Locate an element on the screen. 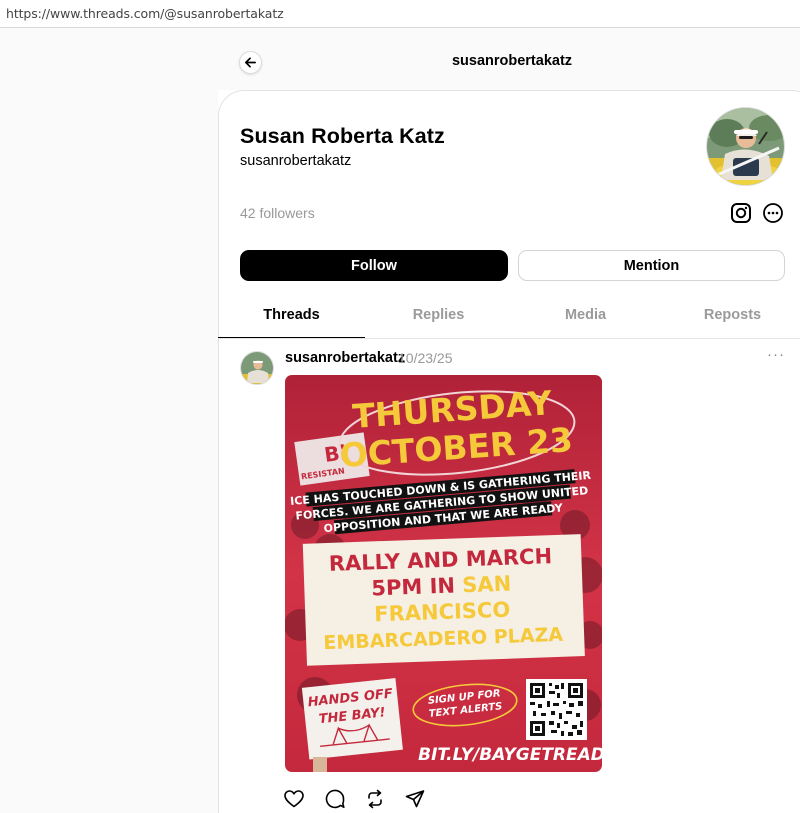 This screenshot has width=800, height=813. poster-hands-off-sign: HANDS OFF THE BAY! is located at coordinates (352, 719).